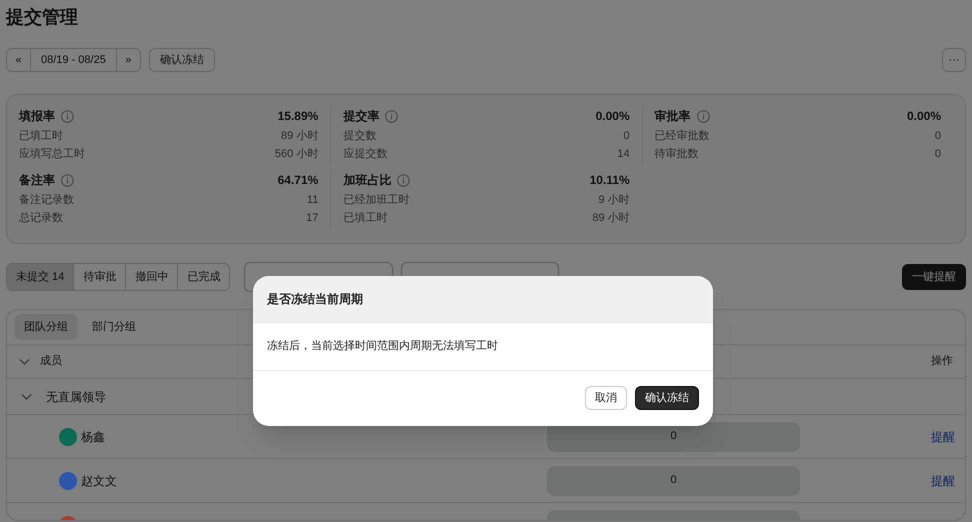  I want to click on stat-label: 应提交数, so click(365, 154).